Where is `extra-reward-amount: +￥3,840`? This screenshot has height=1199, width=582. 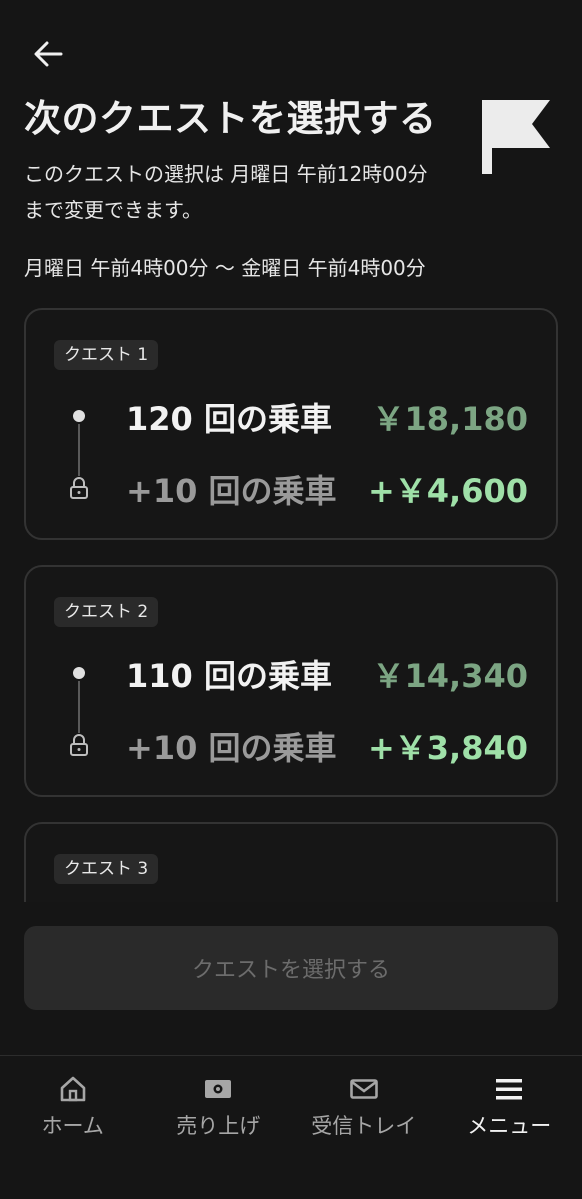
extra-reward-amount: +￥3,840 is located at coordinates (447, 748).